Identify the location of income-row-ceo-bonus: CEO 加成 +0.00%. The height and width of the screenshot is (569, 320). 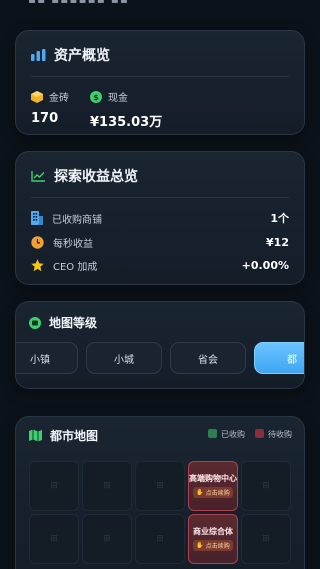
(160, 265).